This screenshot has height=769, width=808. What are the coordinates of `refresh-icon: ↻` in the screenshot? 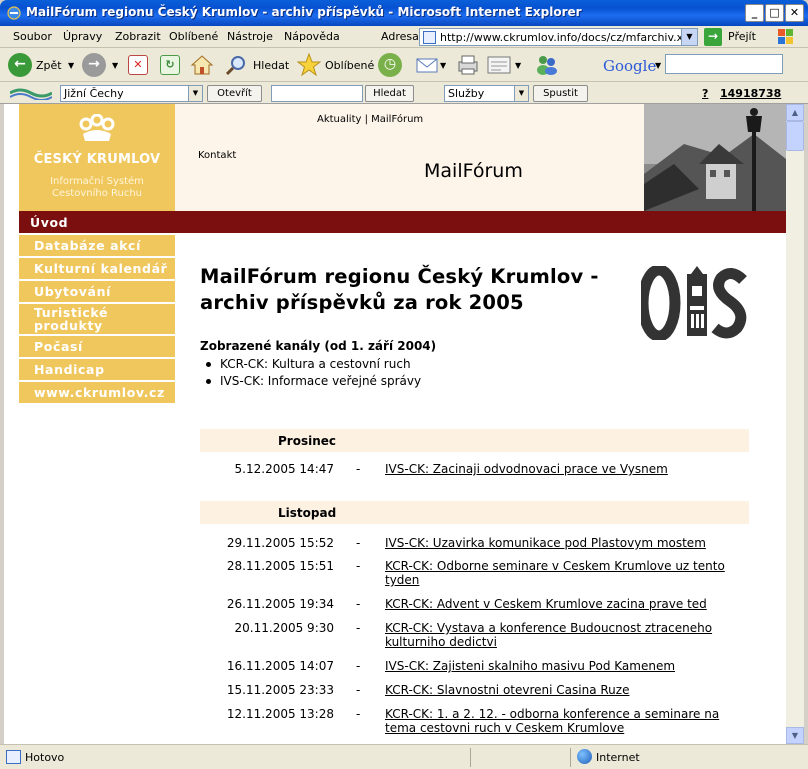 It's located at (170, 65).